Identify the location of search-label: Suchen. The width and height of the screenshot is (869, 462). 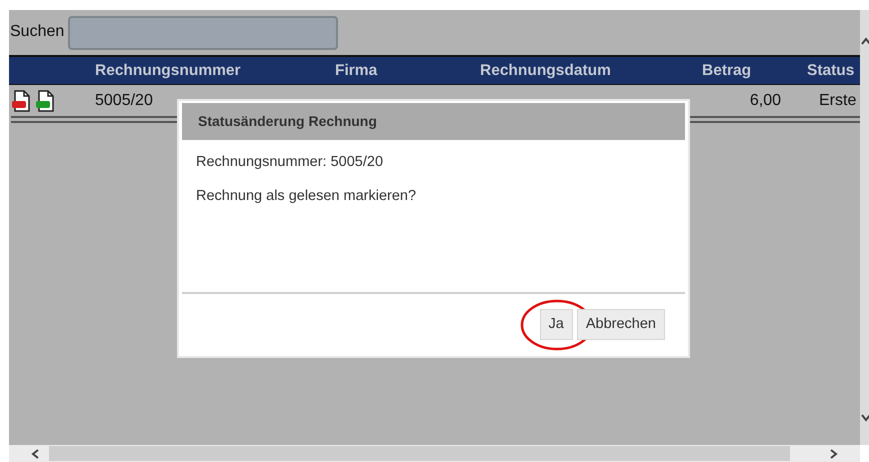
(36, 32).